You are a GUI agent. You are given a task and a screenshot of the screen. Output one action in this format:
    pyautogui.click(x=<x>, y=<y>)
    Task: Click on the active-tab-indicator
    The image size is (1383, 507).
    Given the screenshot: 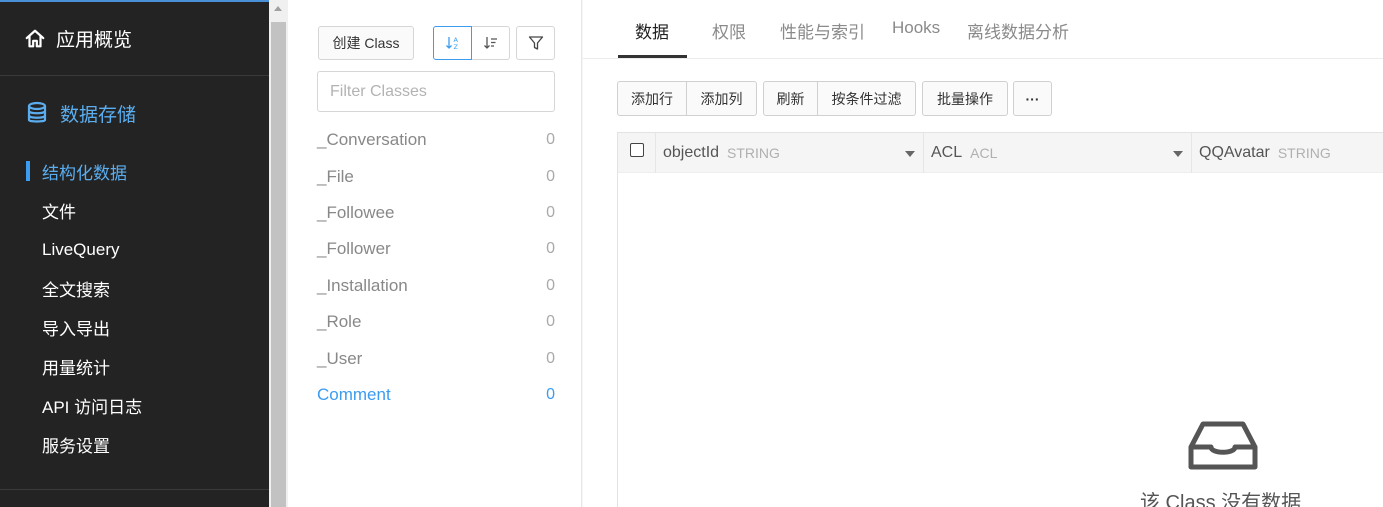 What is the action you would take?
    pyautogui.click(x=652, y=56)
    